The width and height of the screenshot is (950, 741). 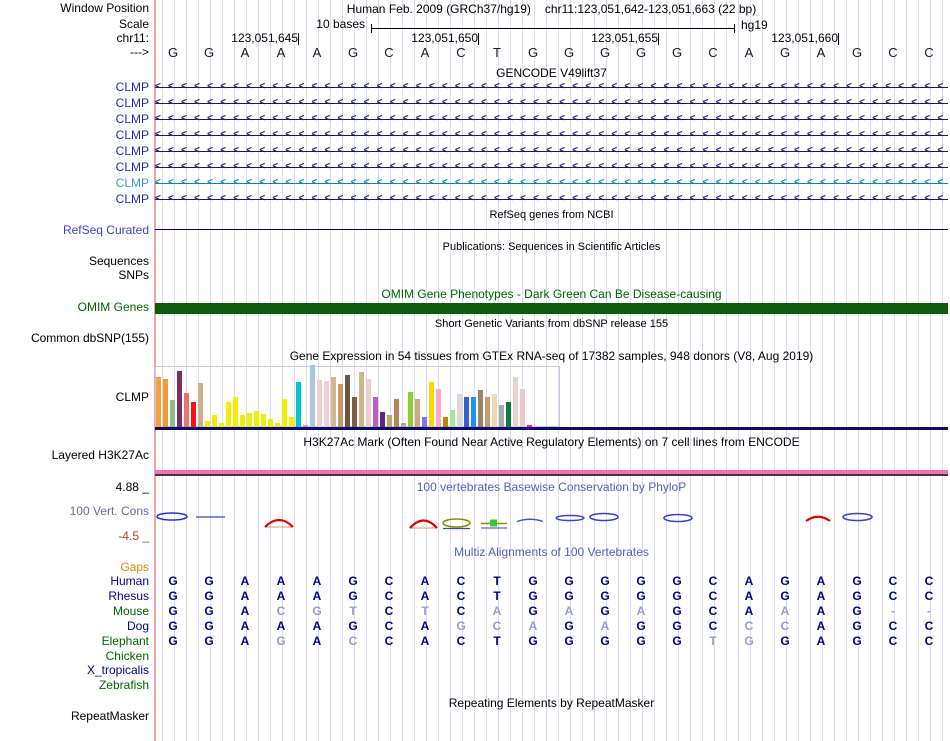 I want to click on publications-sequences-label: Sequences, so click(x=74, y=261).